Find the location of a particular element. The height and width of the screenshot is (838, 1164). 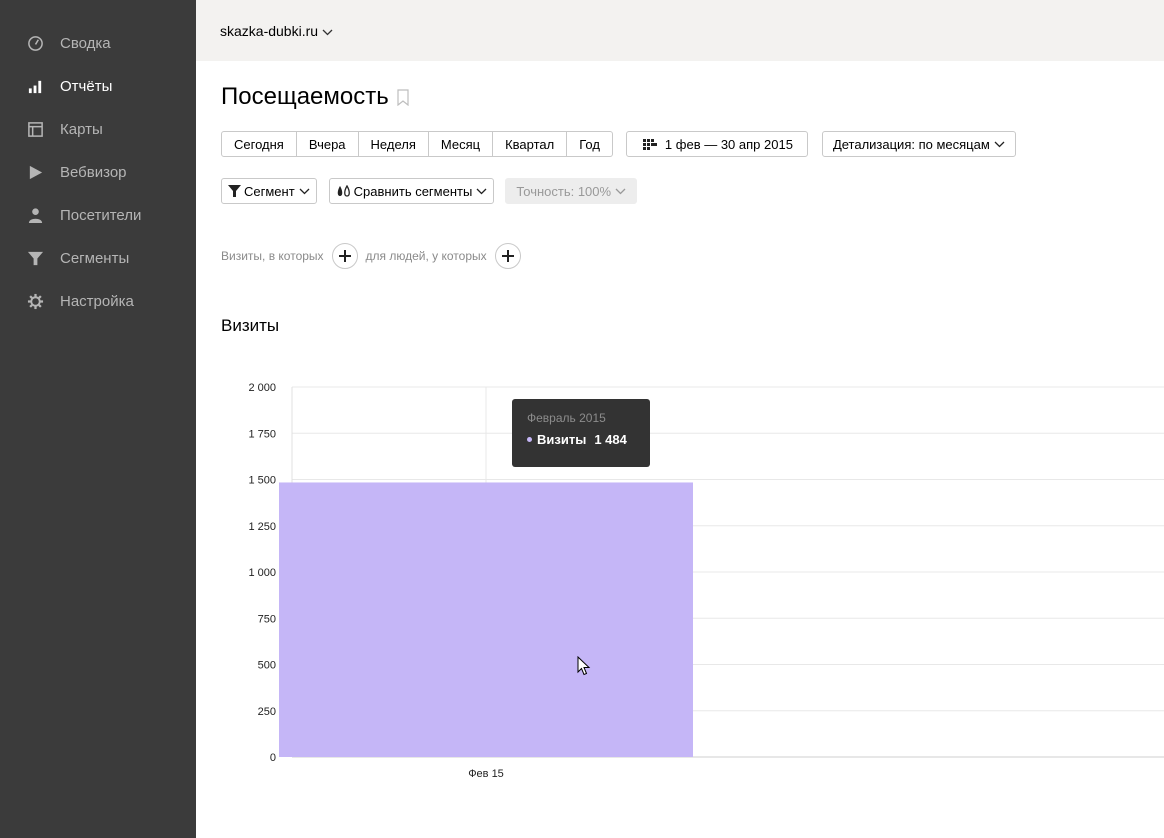

filter-builder: Визиты, в которых для людей, у которых is located at coordinates (375, 256).